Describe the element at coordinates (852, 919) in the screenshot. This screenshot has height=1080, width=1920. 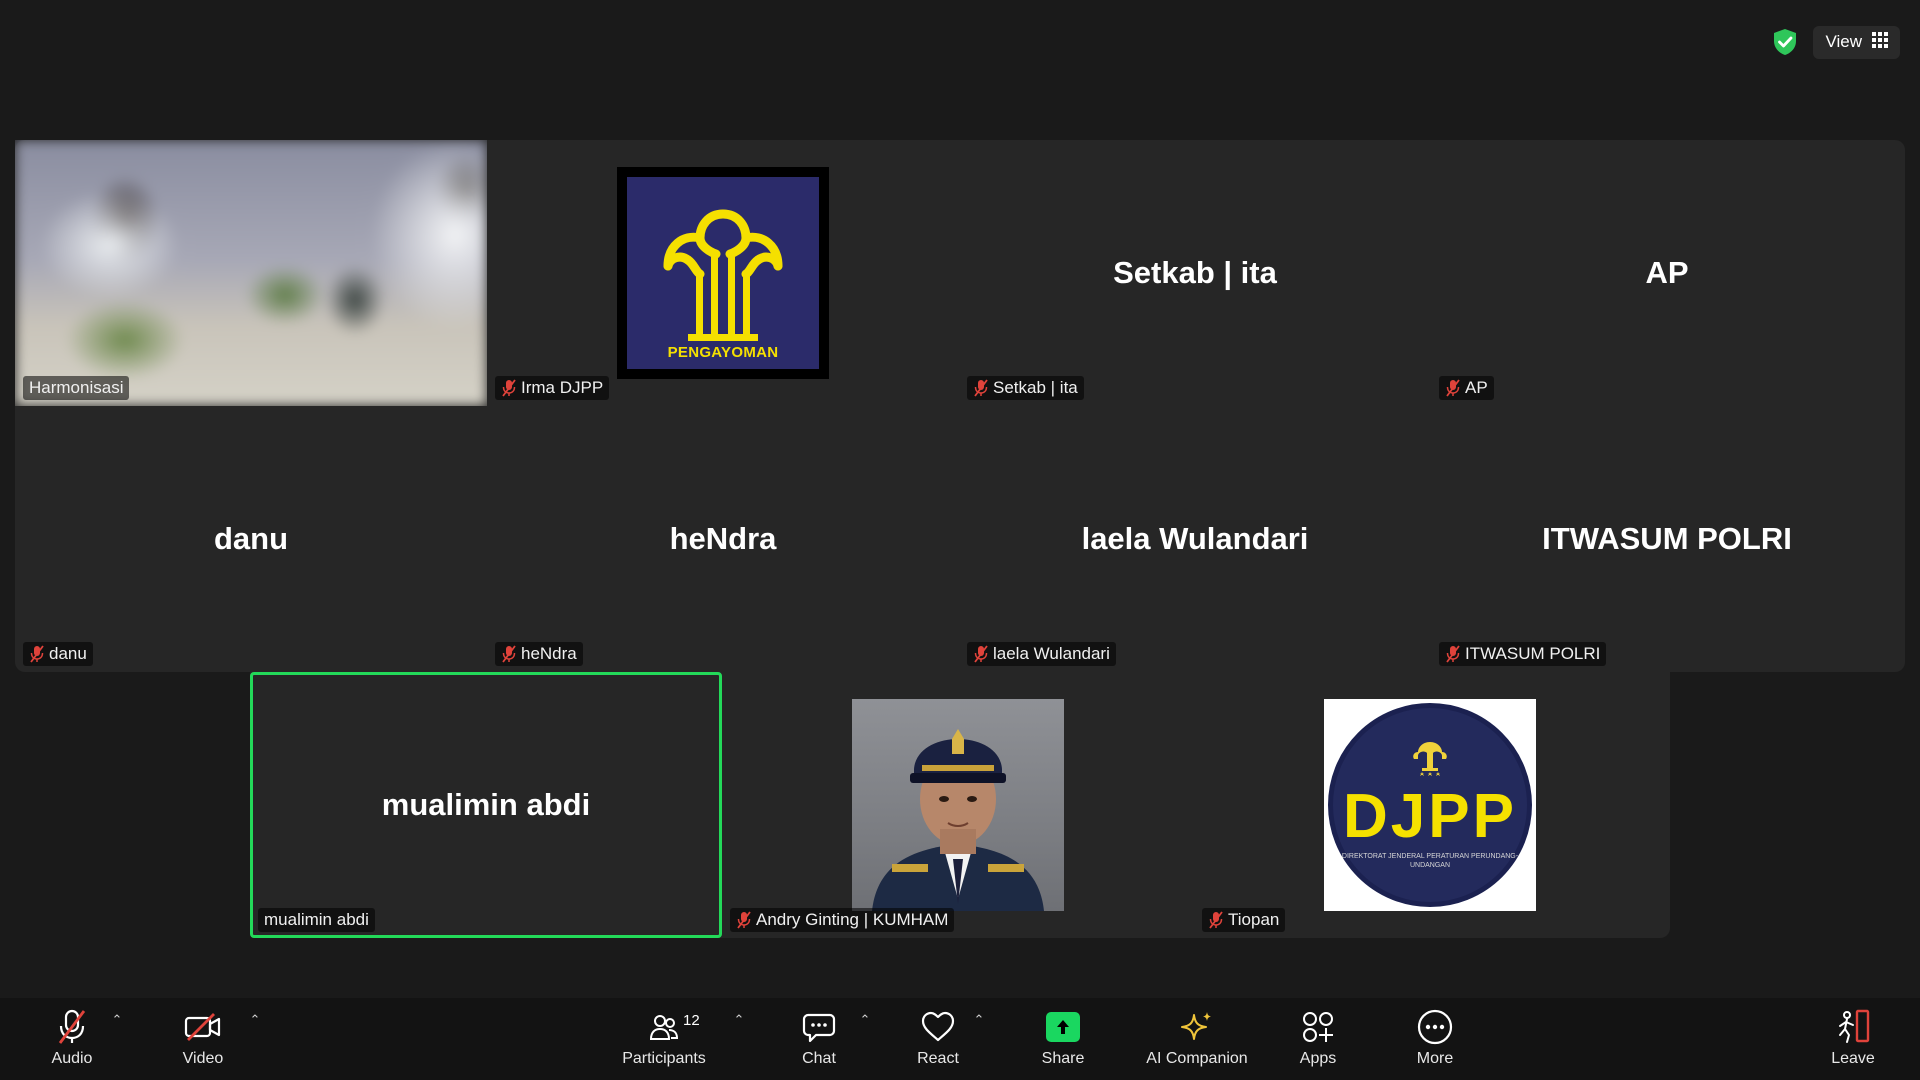
I see `participant-name: Andry Ginting | KUMHAM` at that location.